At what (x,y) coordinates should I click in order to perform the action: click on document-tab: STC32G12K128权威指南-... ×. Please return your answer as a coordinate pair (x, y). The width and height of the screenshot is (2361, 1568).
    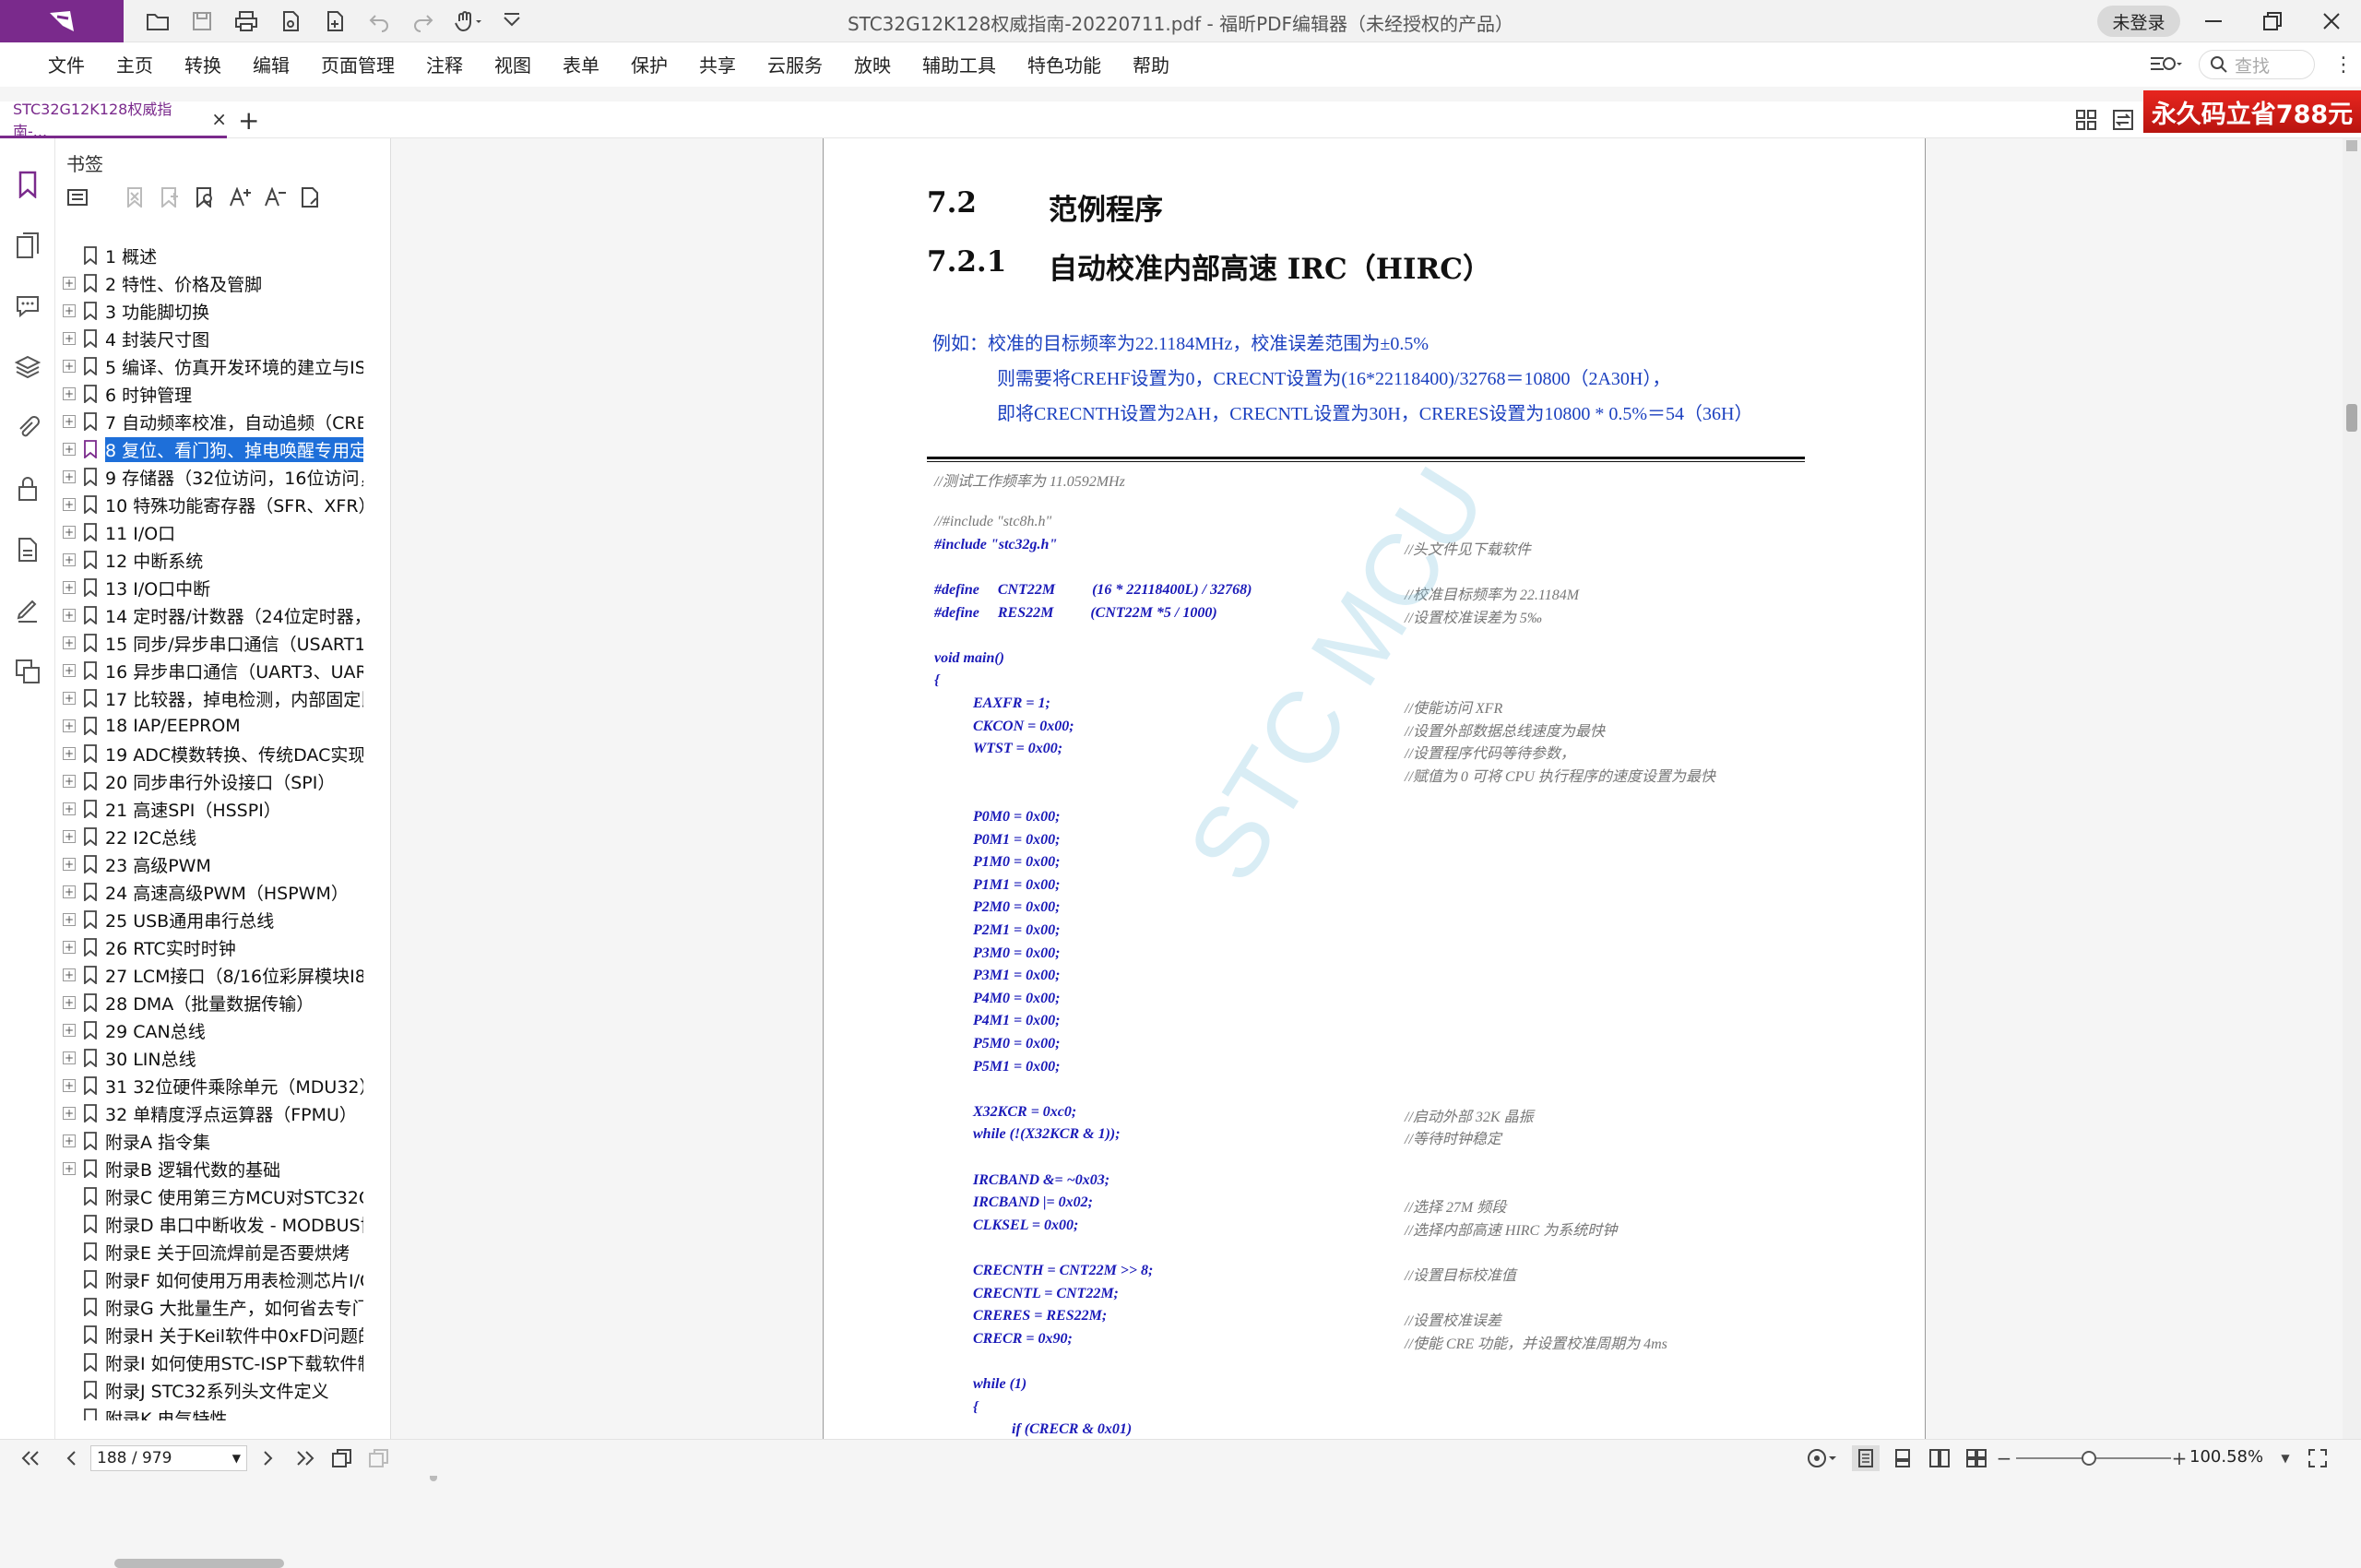
    Looking at the image, I should click on (113, 120).